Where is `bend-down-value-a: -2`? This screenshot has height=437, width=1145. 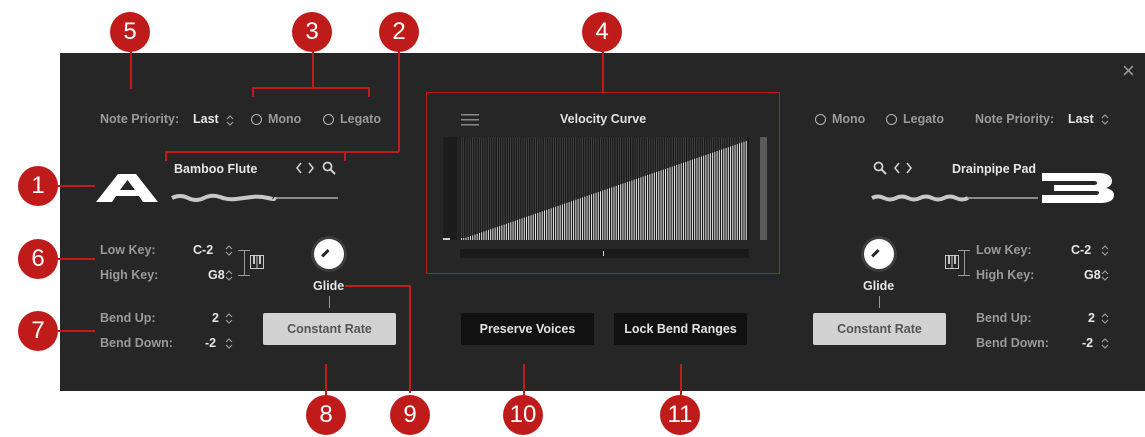 bend-down-value-a: -2 is located at coordinates (210, 343).